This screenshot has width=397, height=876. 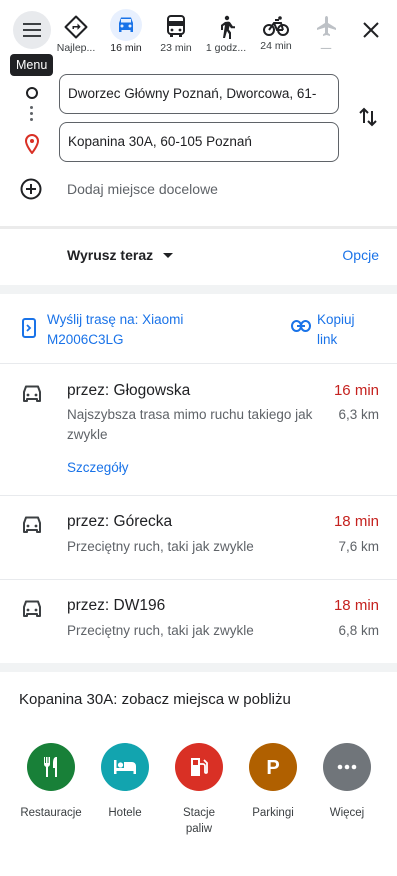 What do you see at coordinates (276, 26) in the screenshot?
I see `bicycle-icon` at bounding box center [276, 26].